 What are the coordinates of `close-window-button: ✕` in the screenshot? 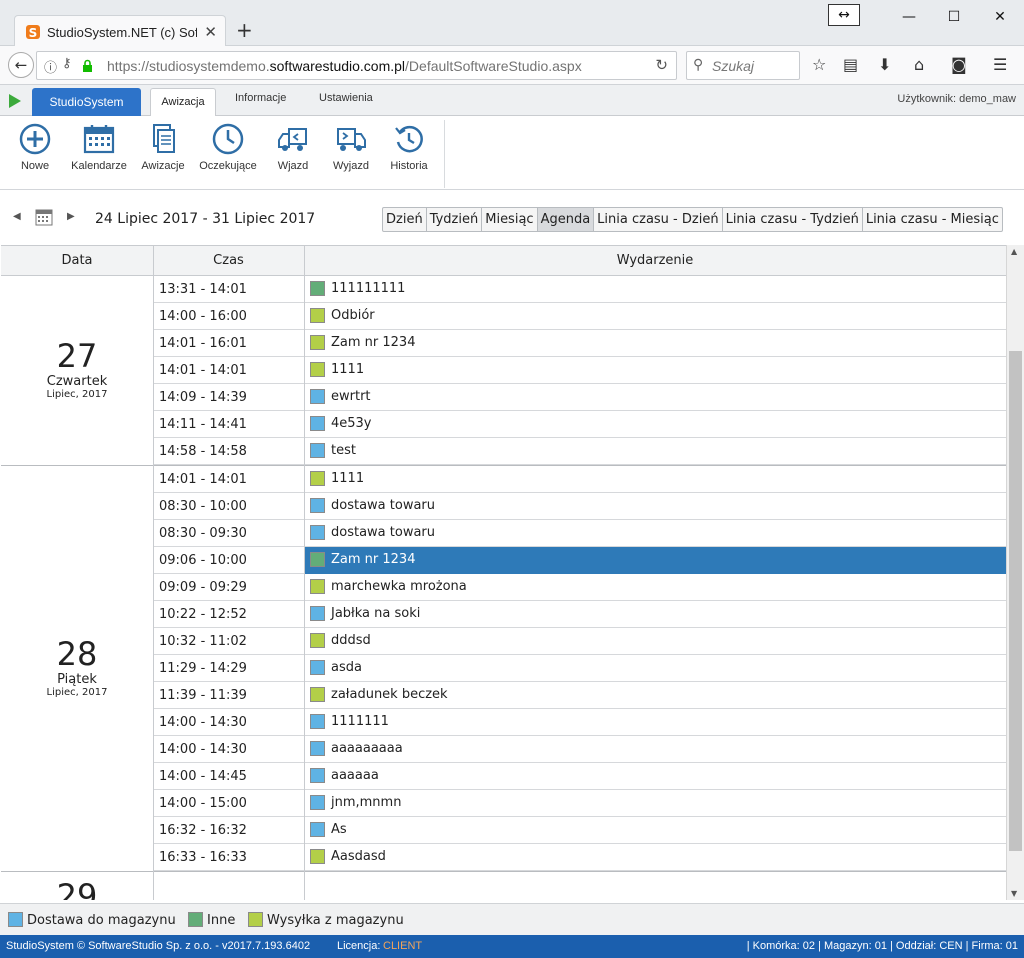 It's located at (1000, 17).